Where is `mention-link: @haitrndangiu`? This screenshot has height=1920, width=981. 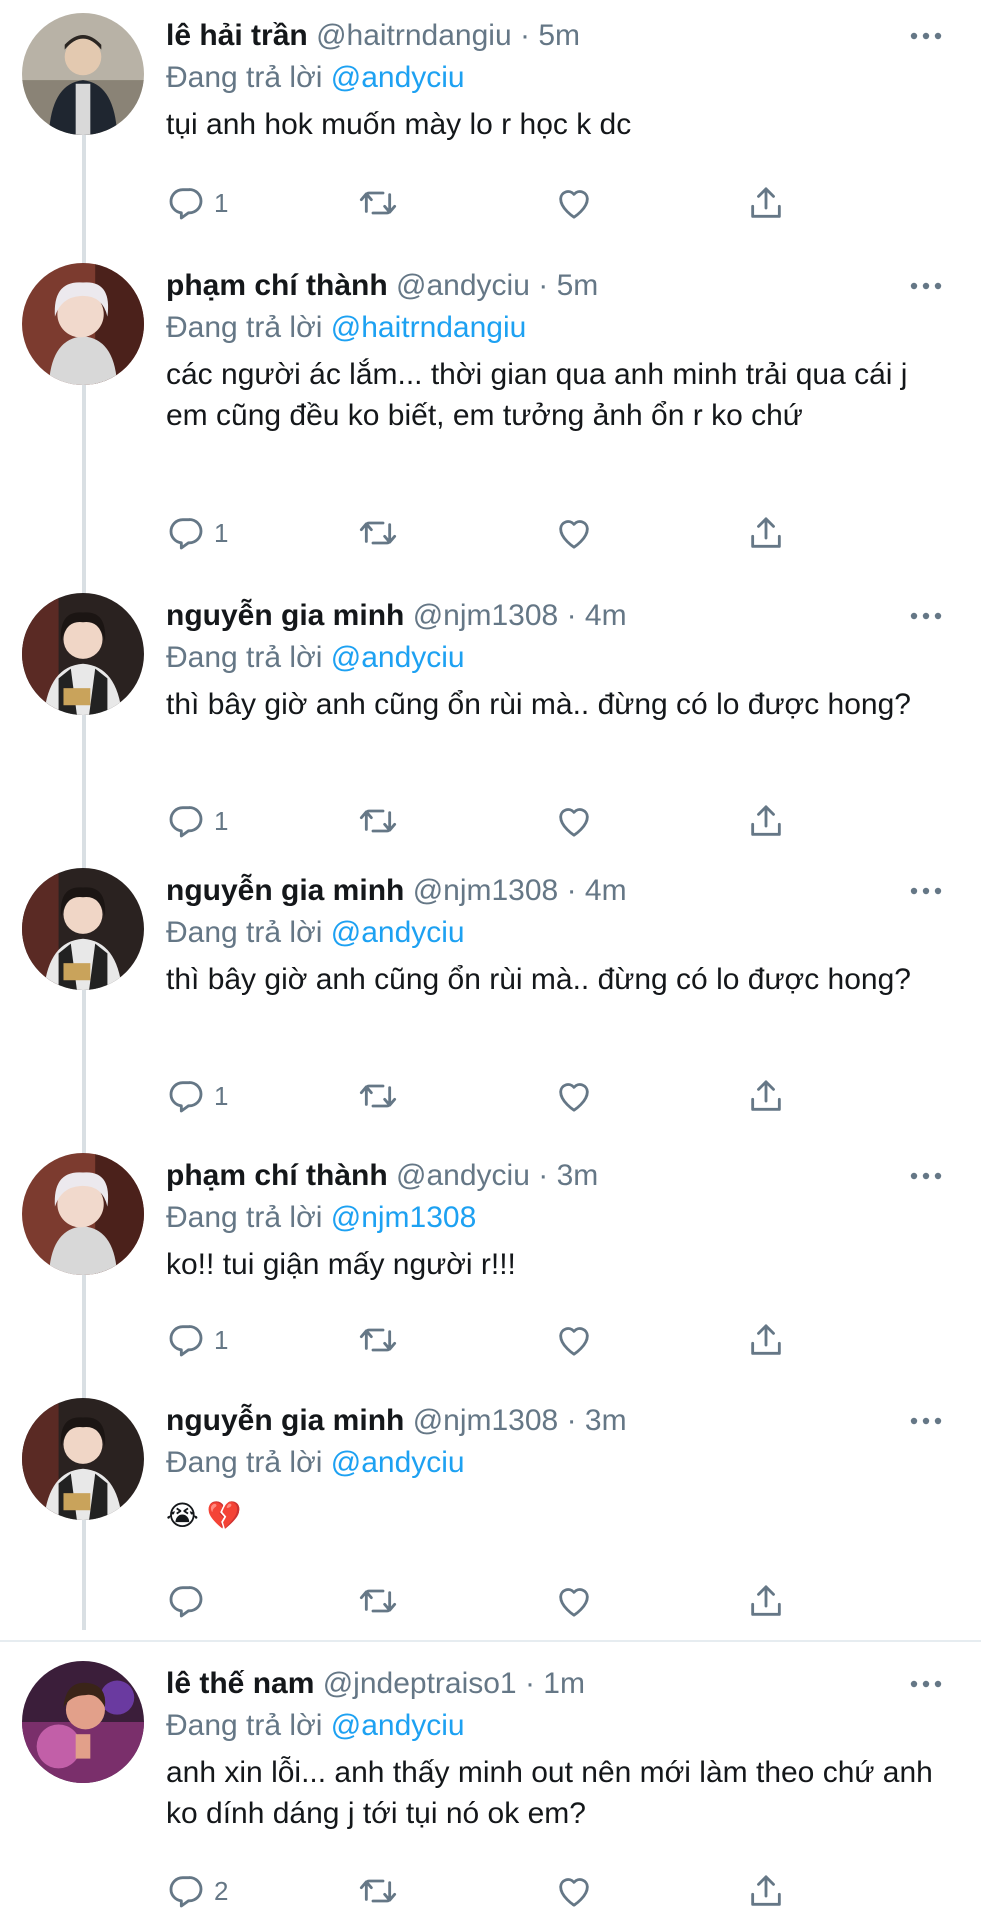
mention-link: @haitrndangiu is located at coordinates (429, 327).